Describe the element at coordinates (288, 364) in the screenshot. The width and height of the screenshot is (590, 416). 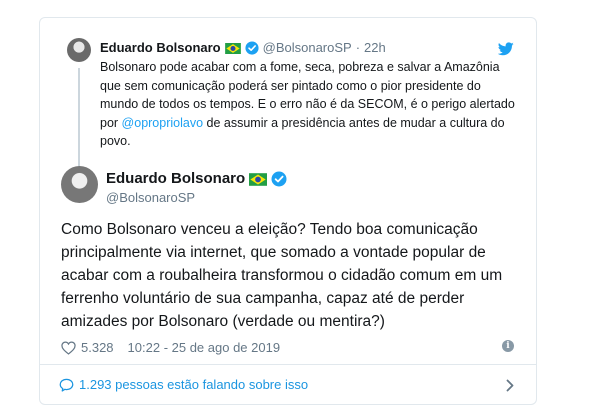
I see `divider` at that location.